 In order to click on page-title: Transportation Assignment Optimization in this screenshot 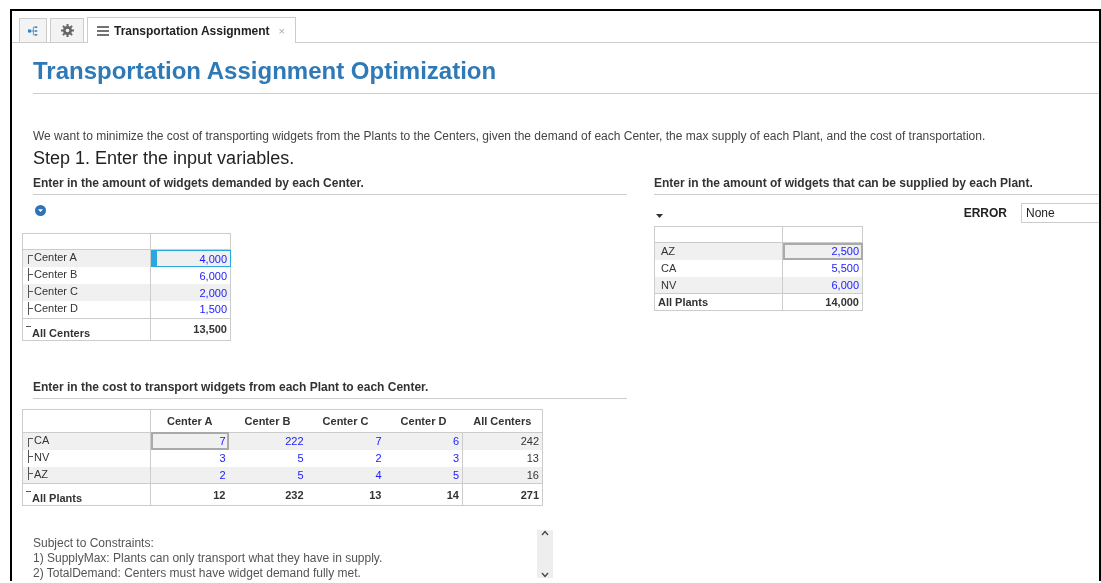, I will do `click(566, 75)`.